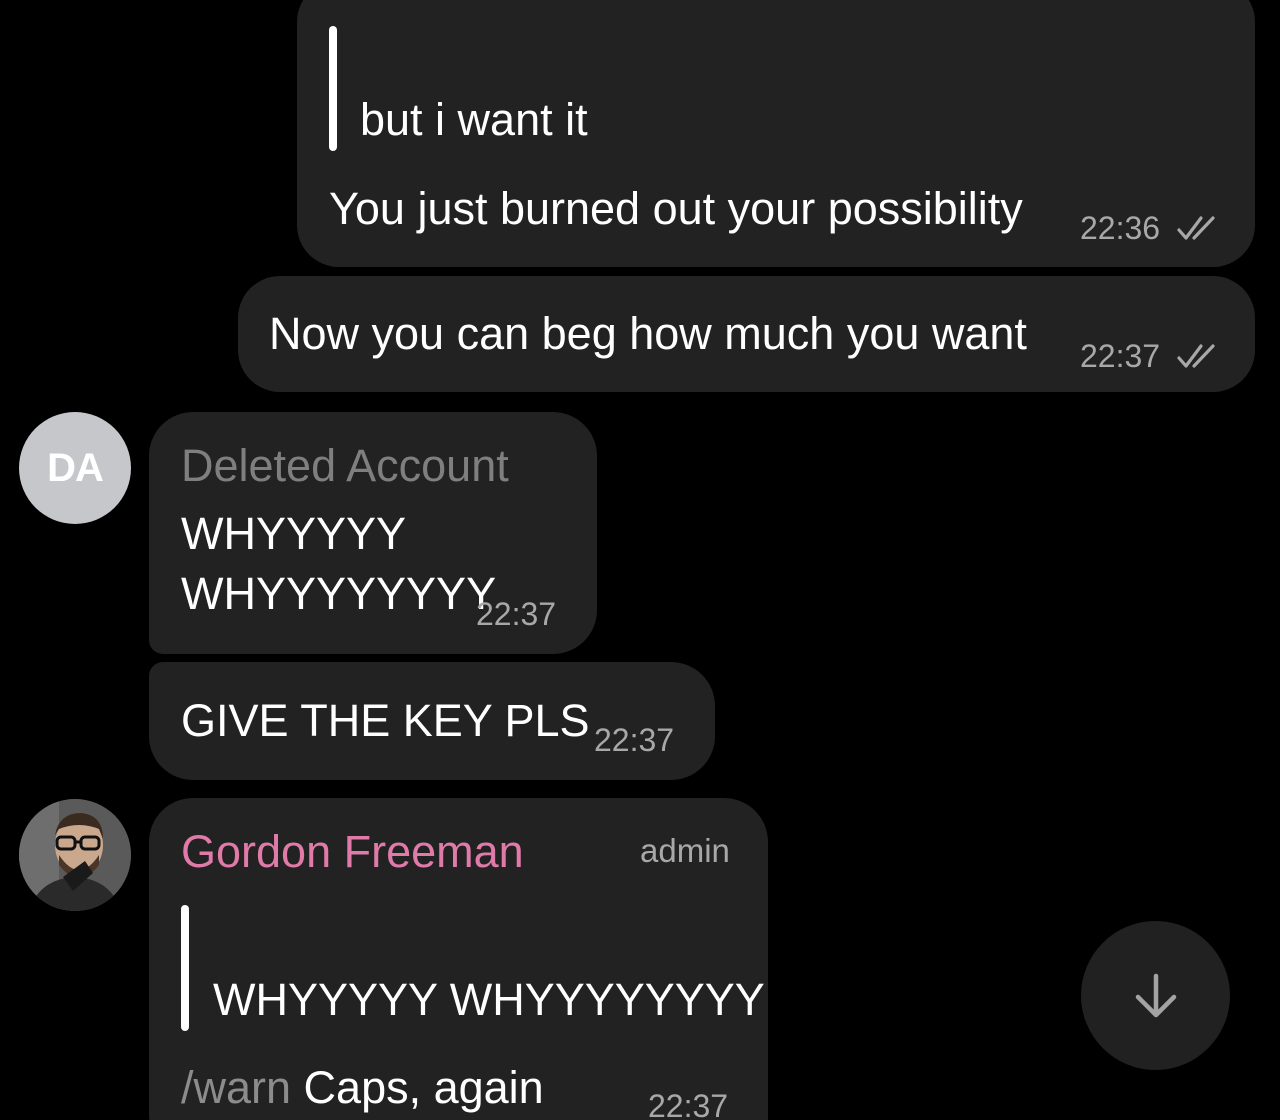 The height and width of the screenshot is (1120, 1280). I want to click on admin-badge: admin, so click(685, 850).